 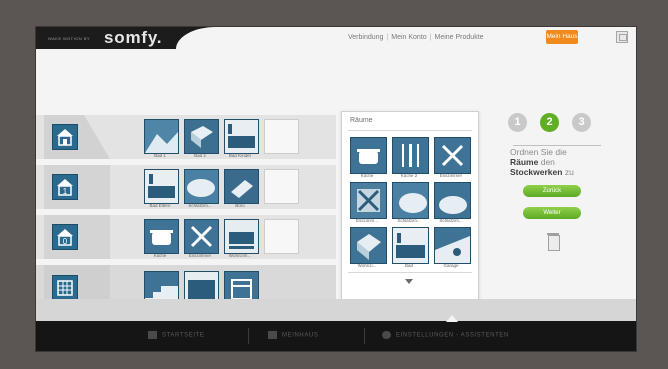 What do you see at coordinates (183, 335) in the screenshot?
I see `nav-startseite-label: STARTSEITE` at bounding box center [183, 335].